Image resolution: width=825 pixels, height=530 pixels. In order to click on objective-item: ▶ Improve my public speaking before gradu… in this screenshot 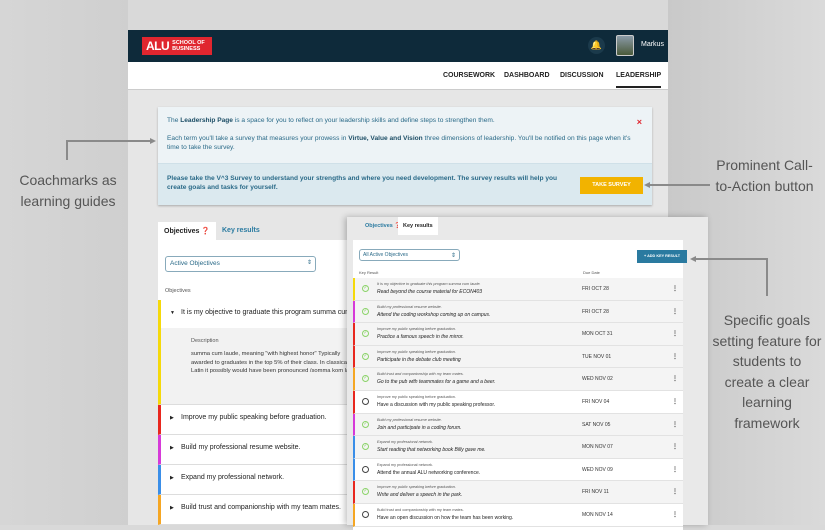, I will do `click(258, 420)`.